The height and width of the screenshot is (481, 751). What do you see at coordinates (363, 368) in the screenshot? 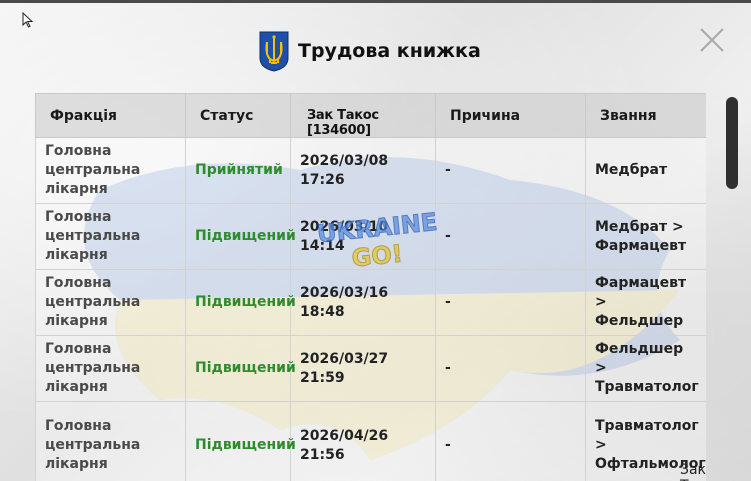
I see `cell-date: 2026/03/27 21:59` at bounding box center [363, 368].